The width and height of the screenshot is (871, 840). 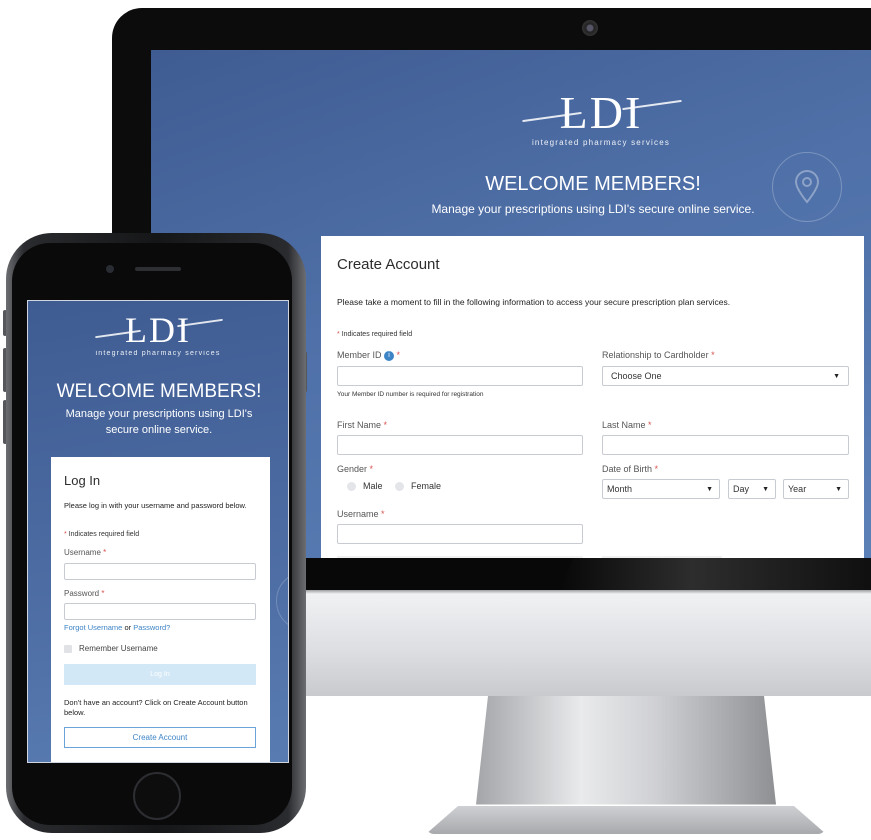 I want to click on login-password-label: Password *, so click(x=84, y=593).